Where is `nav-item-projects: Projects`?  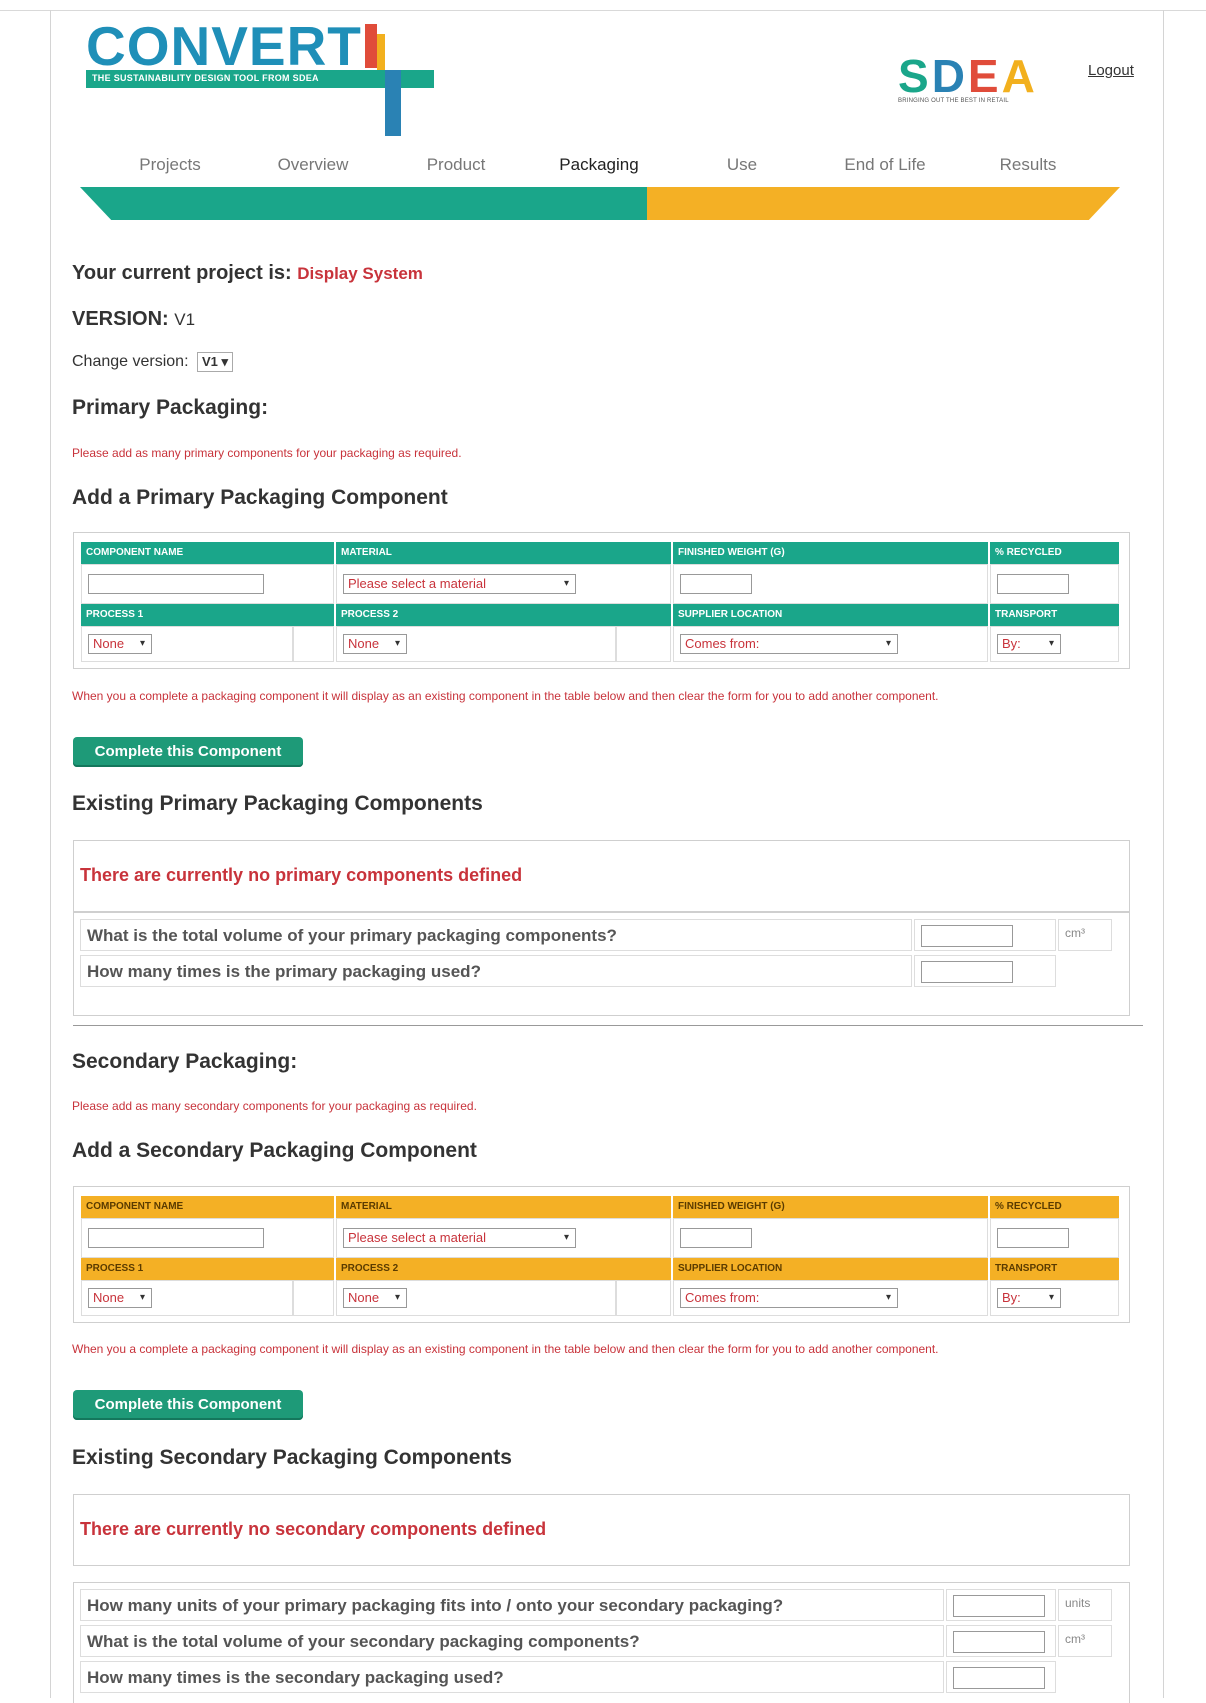
nav-item-projects: Projects is located at coordinates (170, 165).